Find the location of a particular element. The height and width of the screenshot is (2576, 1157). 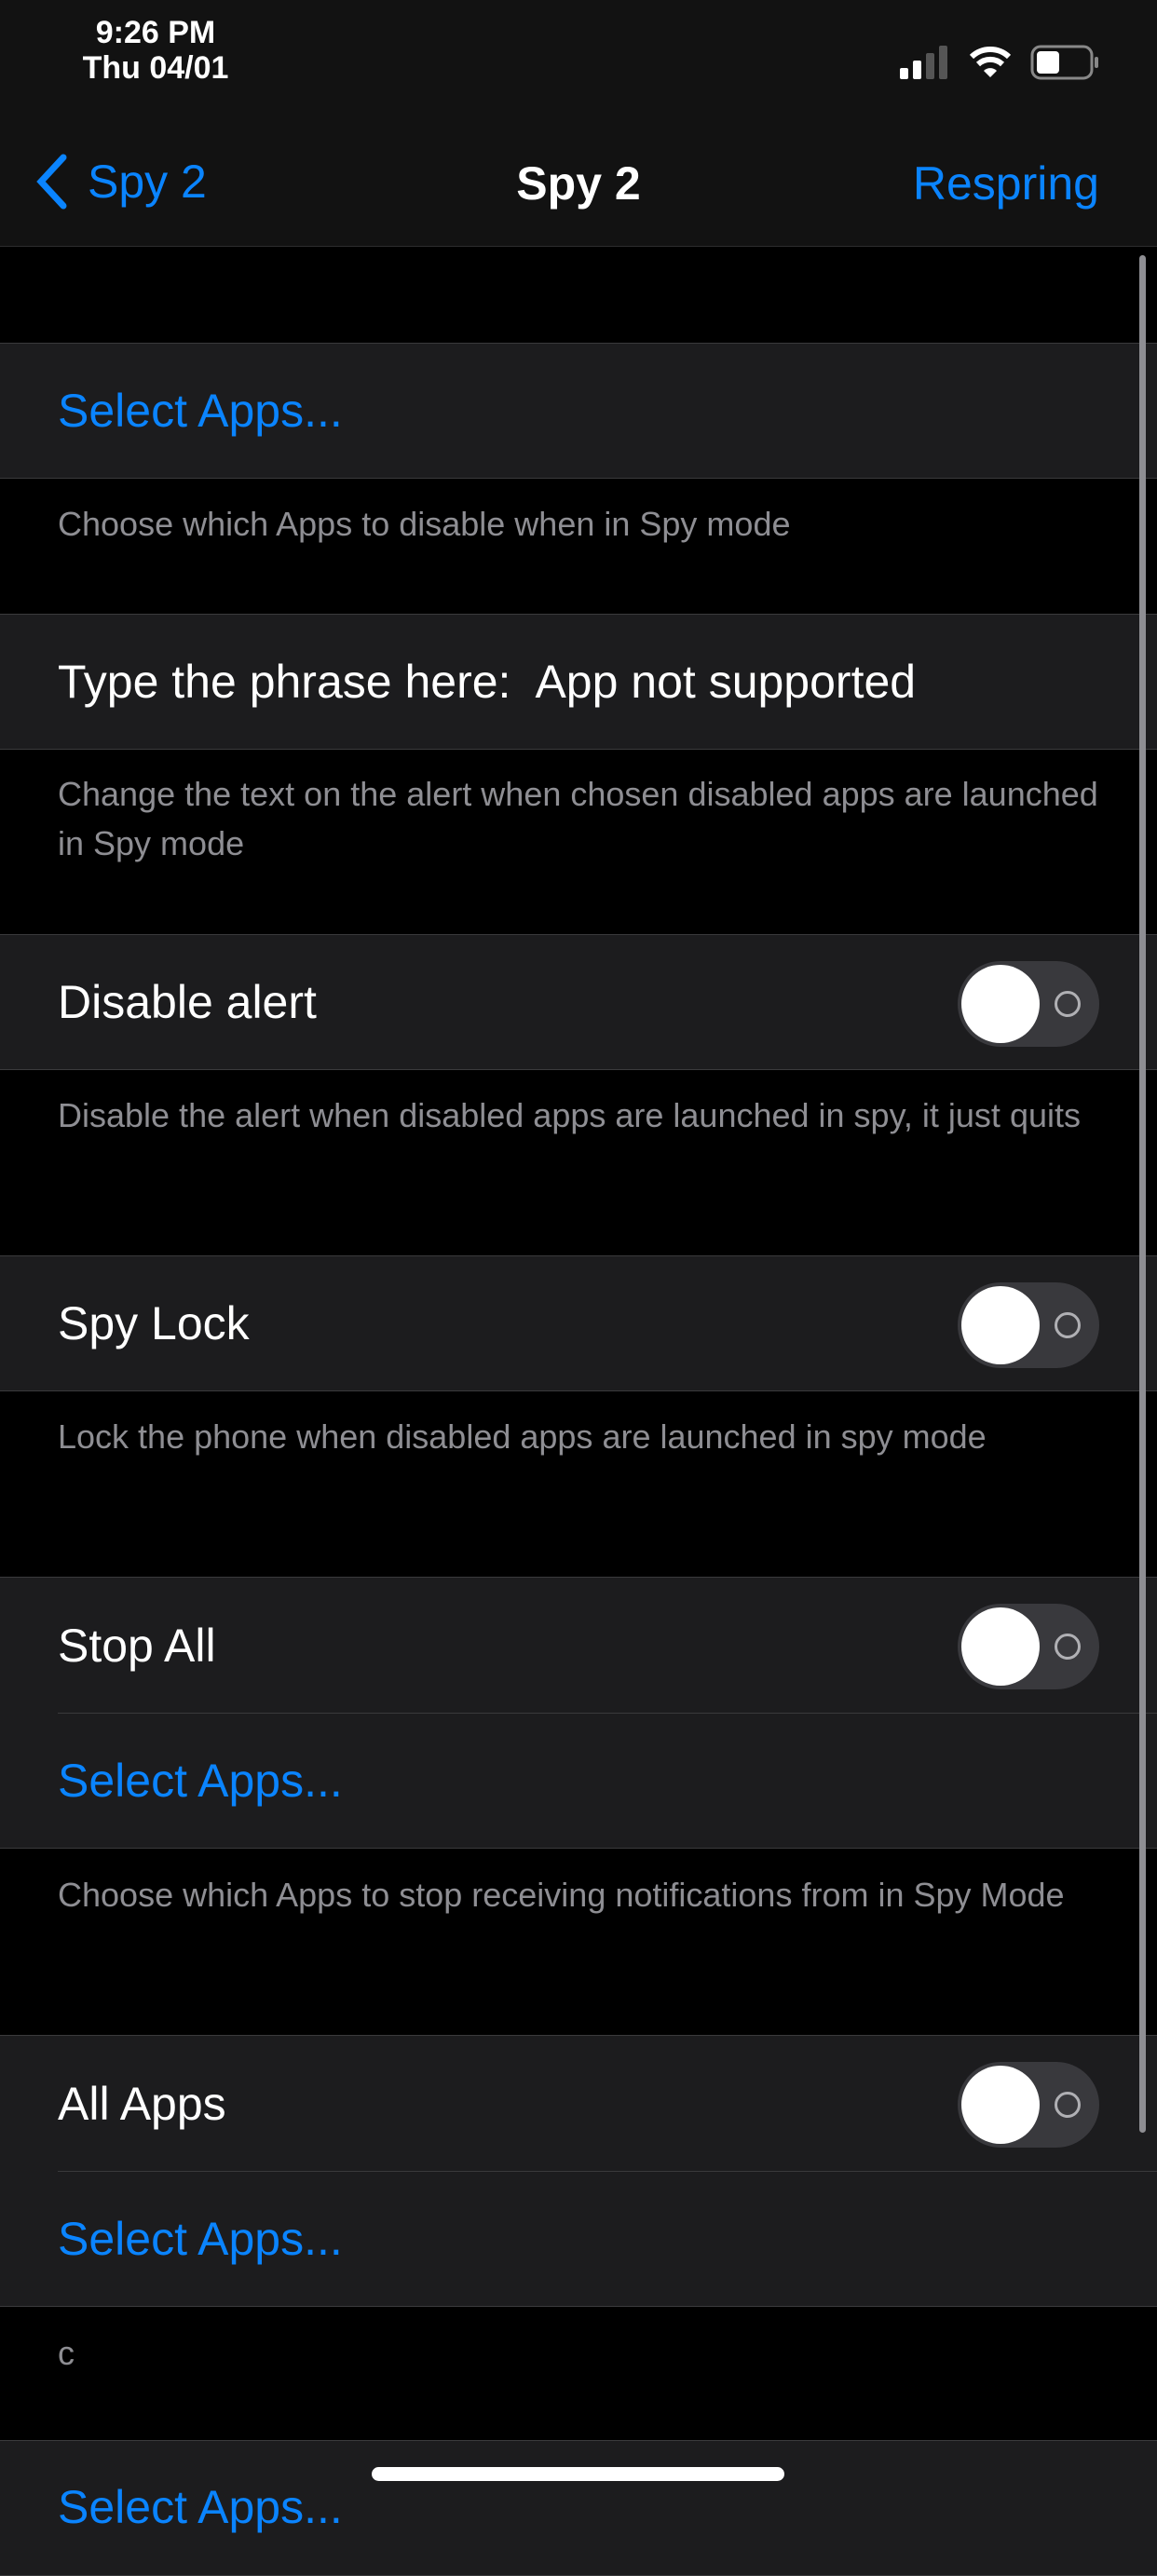

cell-label: Stop All is located at coordinates (137, 1645).